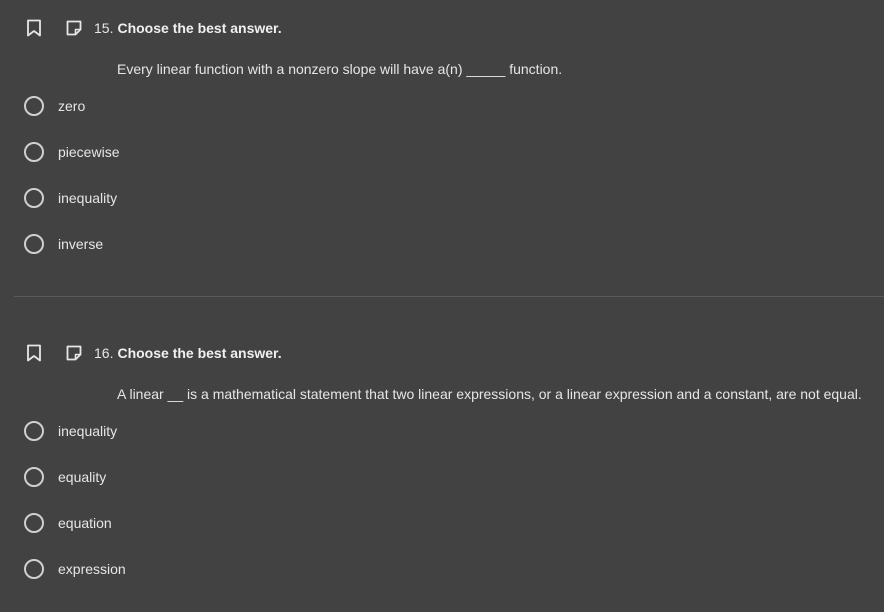 The height and width of the screenshot is (612, 884). I want to click on answer-option-zero: zero, so click(71, 106).